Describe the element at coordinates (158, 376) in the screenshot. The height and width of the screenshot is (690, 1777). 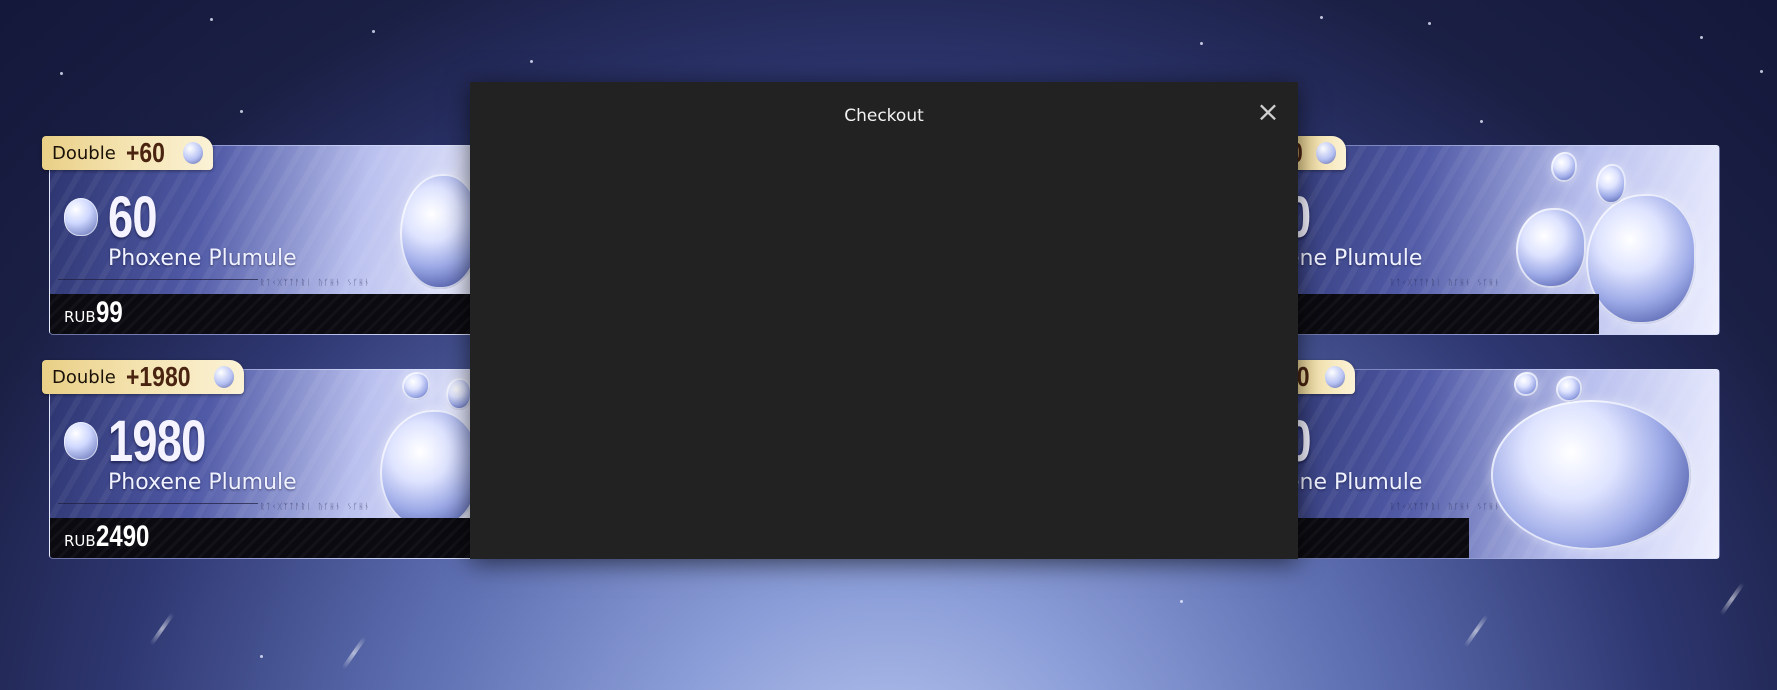
I see `badge-bonus: +1980` at that location.